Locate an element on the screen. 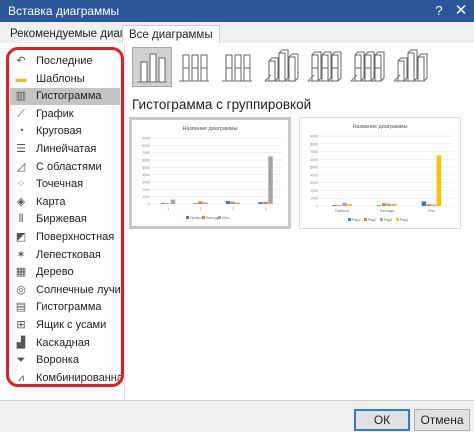  sidebar-item-label: Лепестковая is located at coordinates (68, 254).